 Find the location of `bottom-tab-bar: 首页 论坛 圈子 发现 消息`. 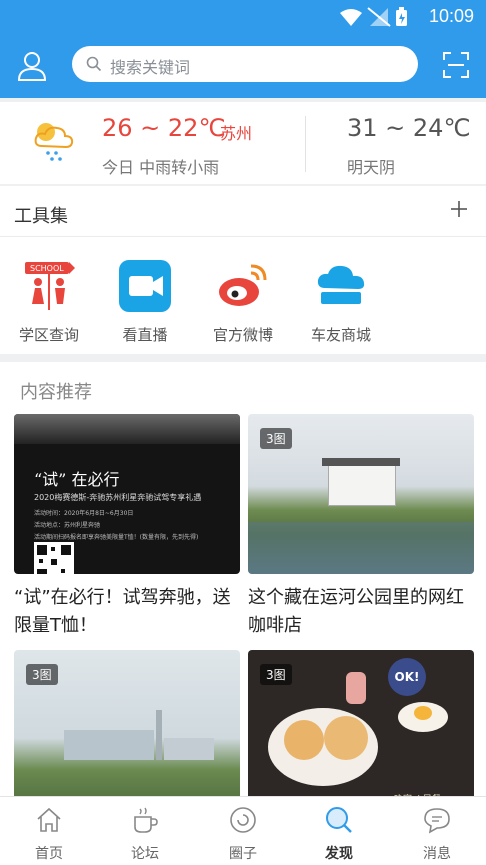

bottom-tab-bar: 首页 论坛 圈子 发现 消息 is located at coordinates (243, 830).